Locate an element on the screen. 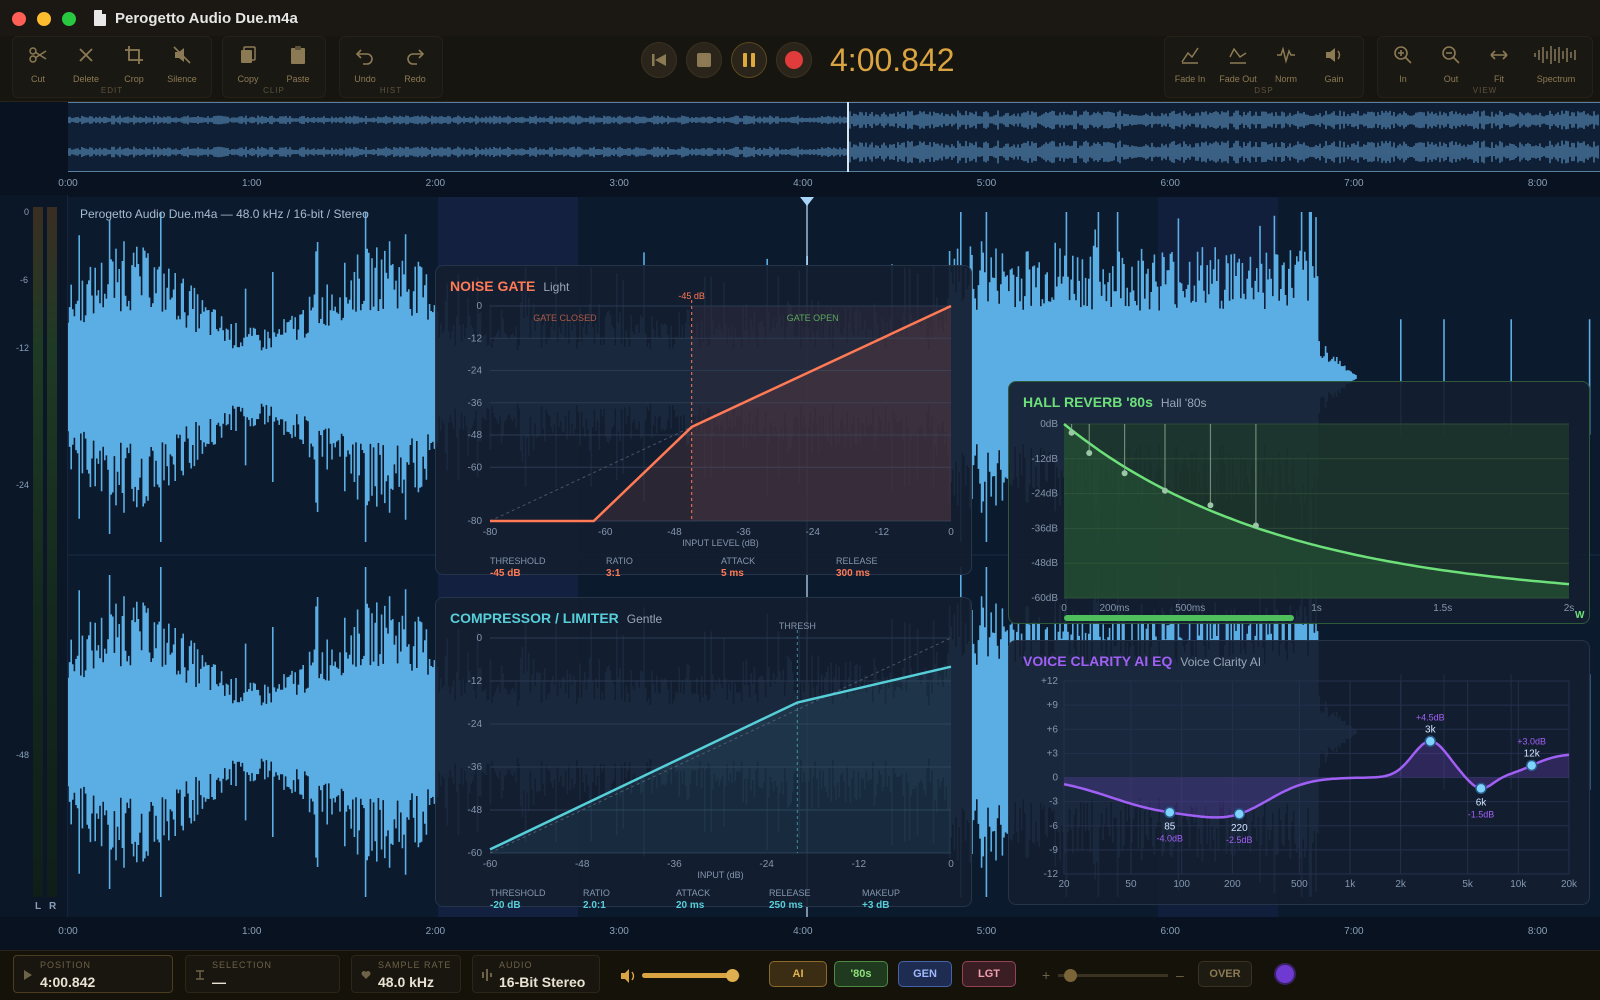  fit-button: Fit is located at coordinates (1499, 65).